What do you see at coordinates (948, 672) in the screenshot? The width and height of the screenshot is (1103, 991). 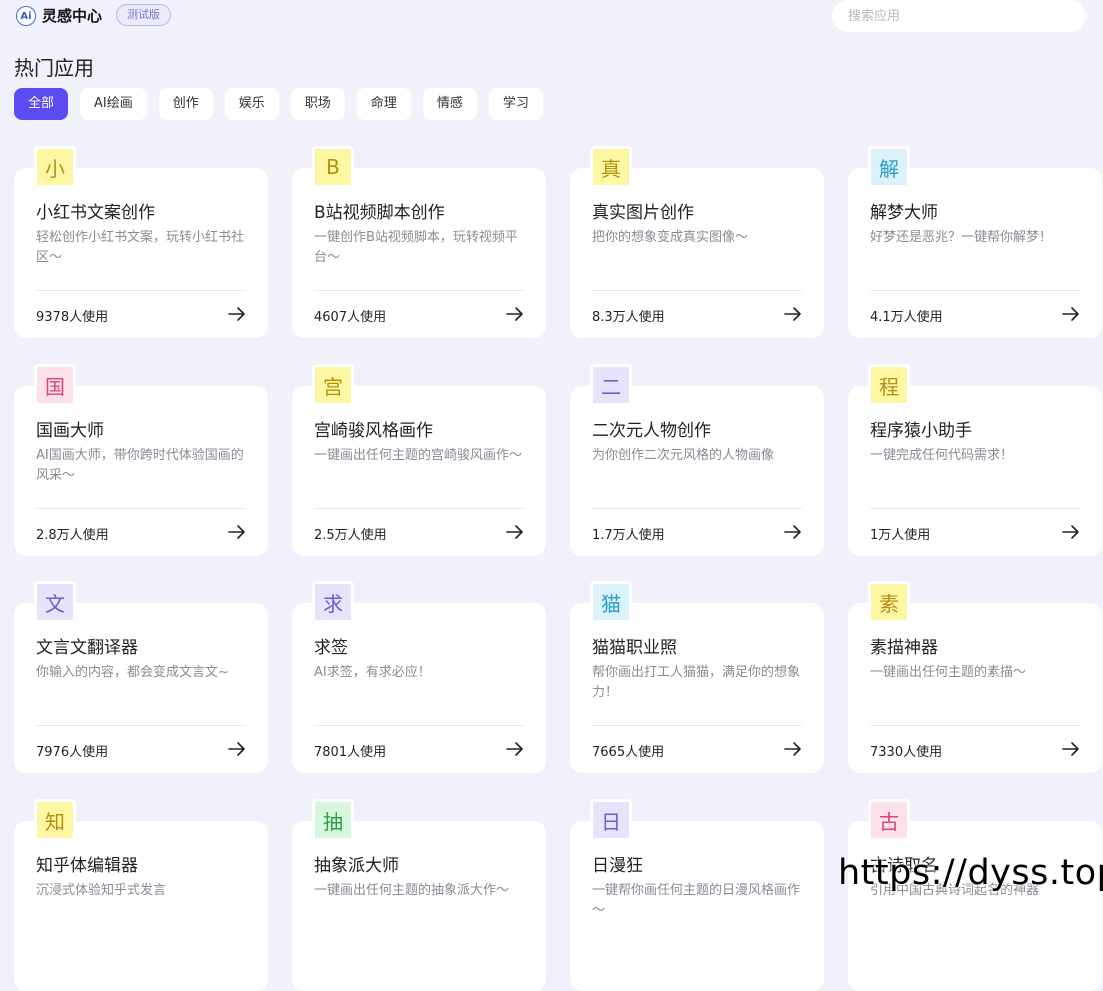 I see `app-description: 一键画出任何主题的素描～` at bounding box center [948, 672].